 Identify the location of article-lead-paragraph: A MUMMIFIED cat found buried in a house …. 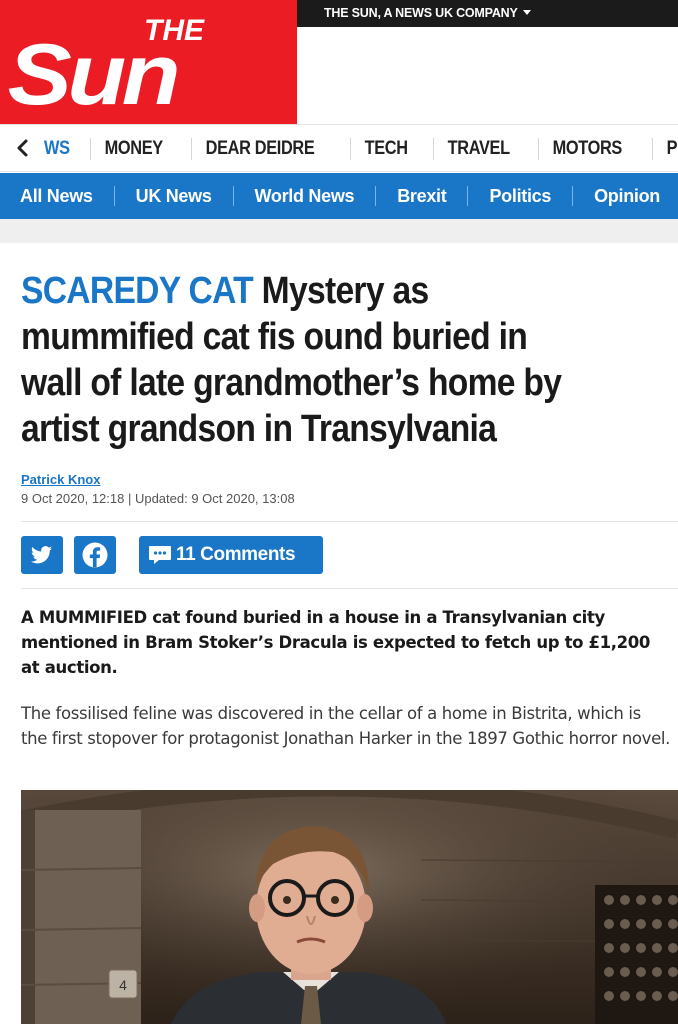
(336, 642).